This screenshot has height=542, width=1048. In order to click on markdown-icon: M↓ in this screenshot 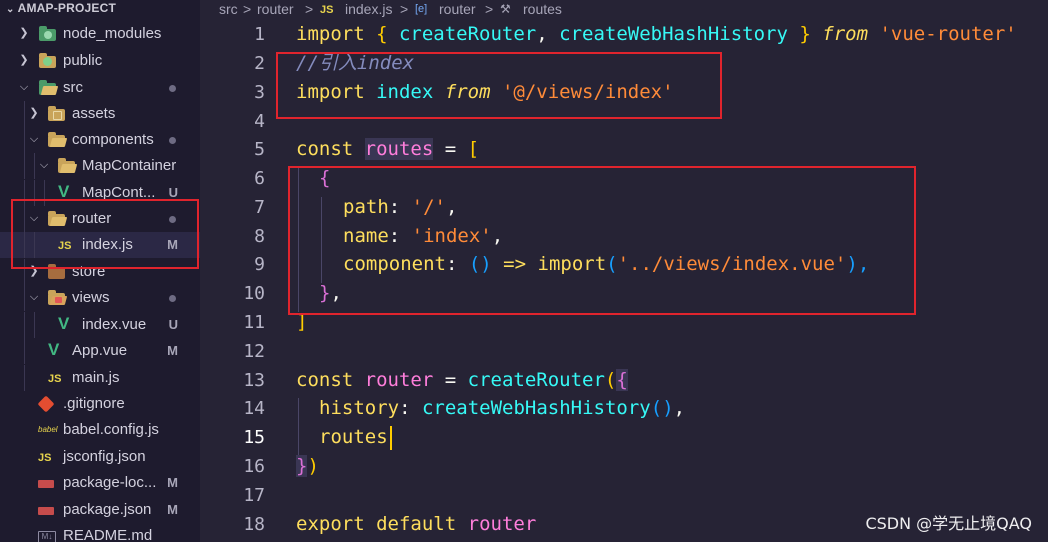, I will do `click(47, 536)`.